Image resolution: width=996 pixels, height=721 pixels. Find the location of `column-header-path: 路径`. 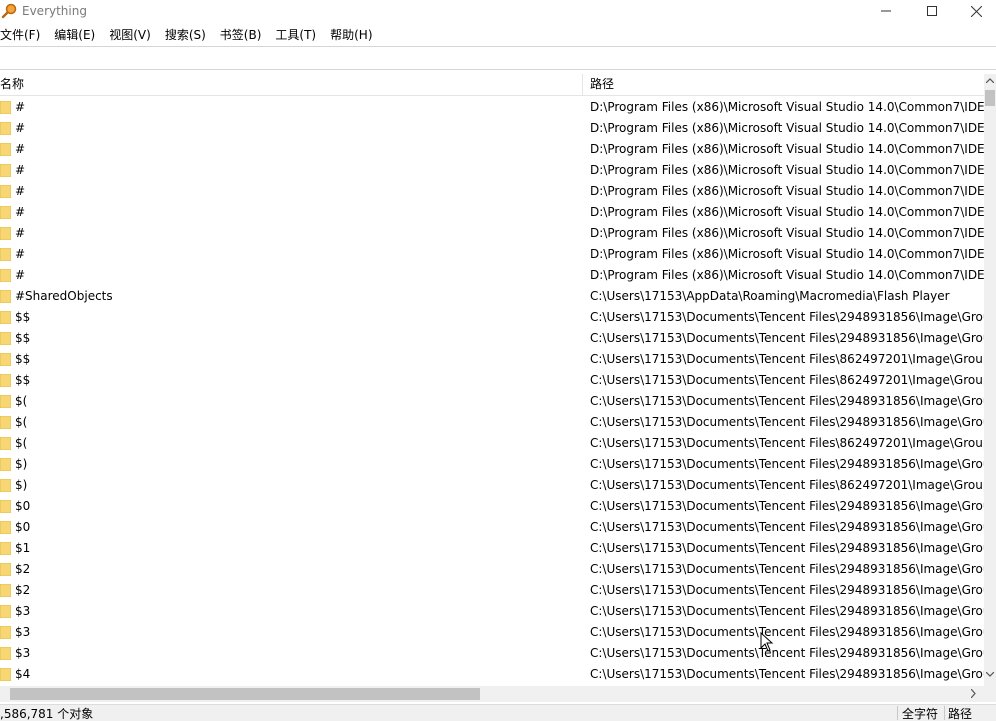

column-header-path: 路径 is located at coordinates (787, 84).